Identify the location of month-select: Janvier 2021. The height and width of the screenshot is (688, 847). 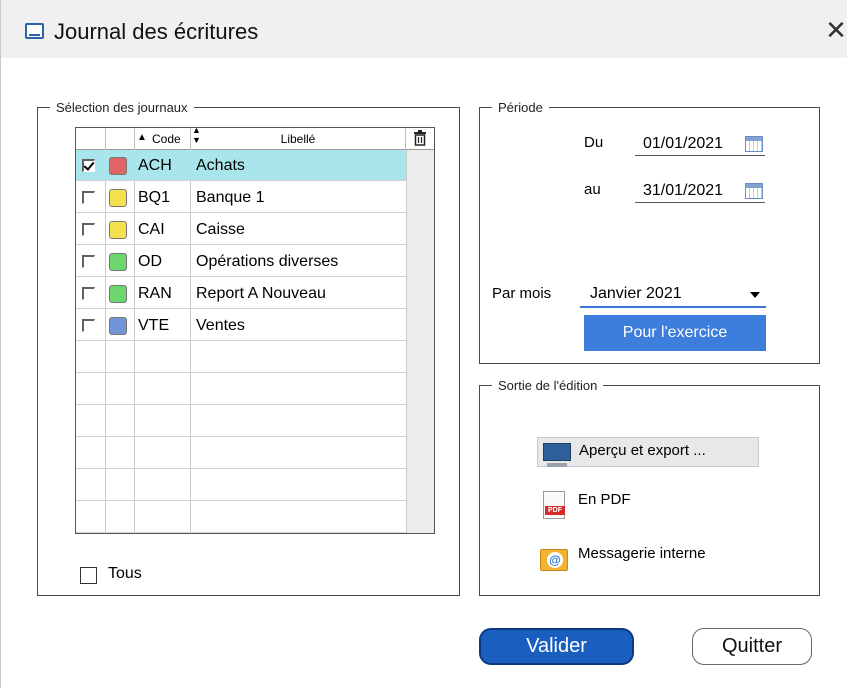
(673, 295).